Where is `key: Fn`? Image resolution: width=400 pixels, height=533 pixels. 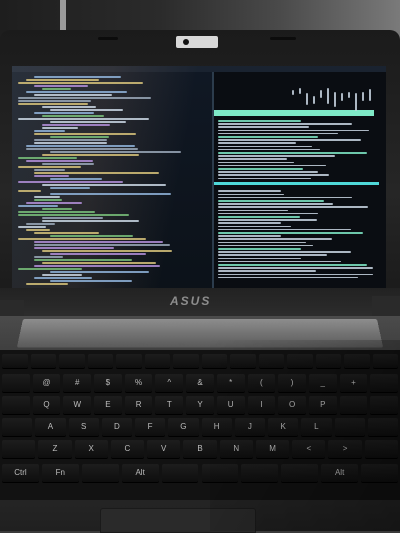
key: Fn is located at coordinates (60, 473).